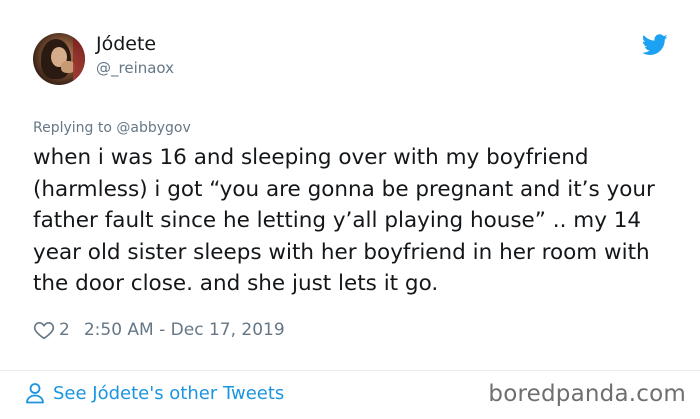 Image resolution: width=700 pixels, height=419 pixels. Describe the element at coordinates (44, 330) in the screenshot. I see `heart-icon` at that location.